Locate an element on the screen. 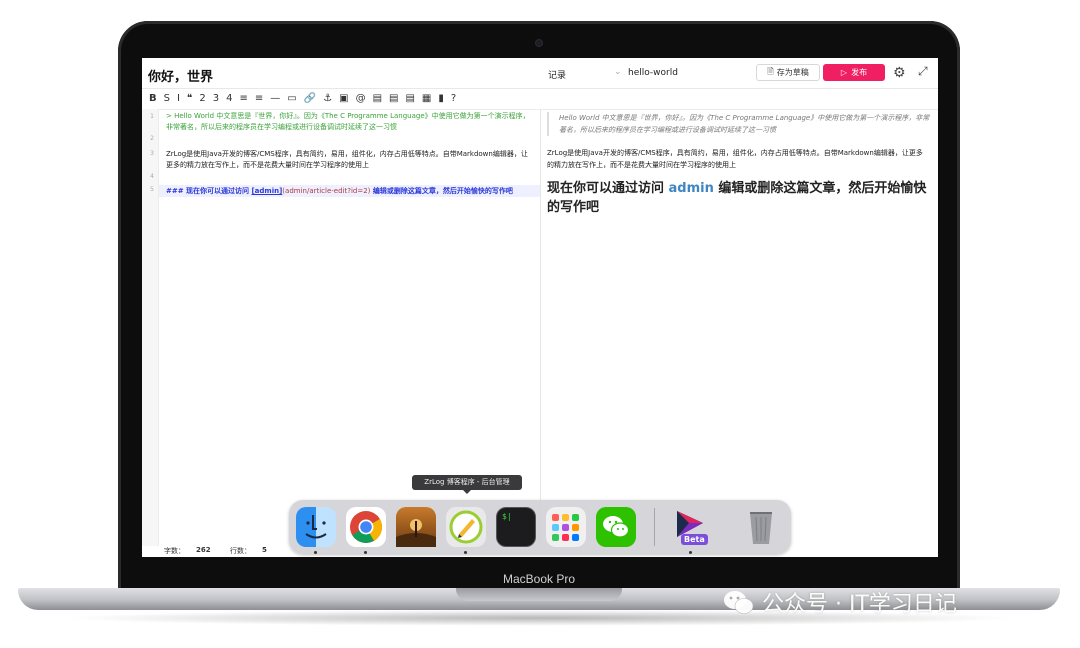 The image size is (1080, 648). admin-link: admin is located at coordinates (691, 188).